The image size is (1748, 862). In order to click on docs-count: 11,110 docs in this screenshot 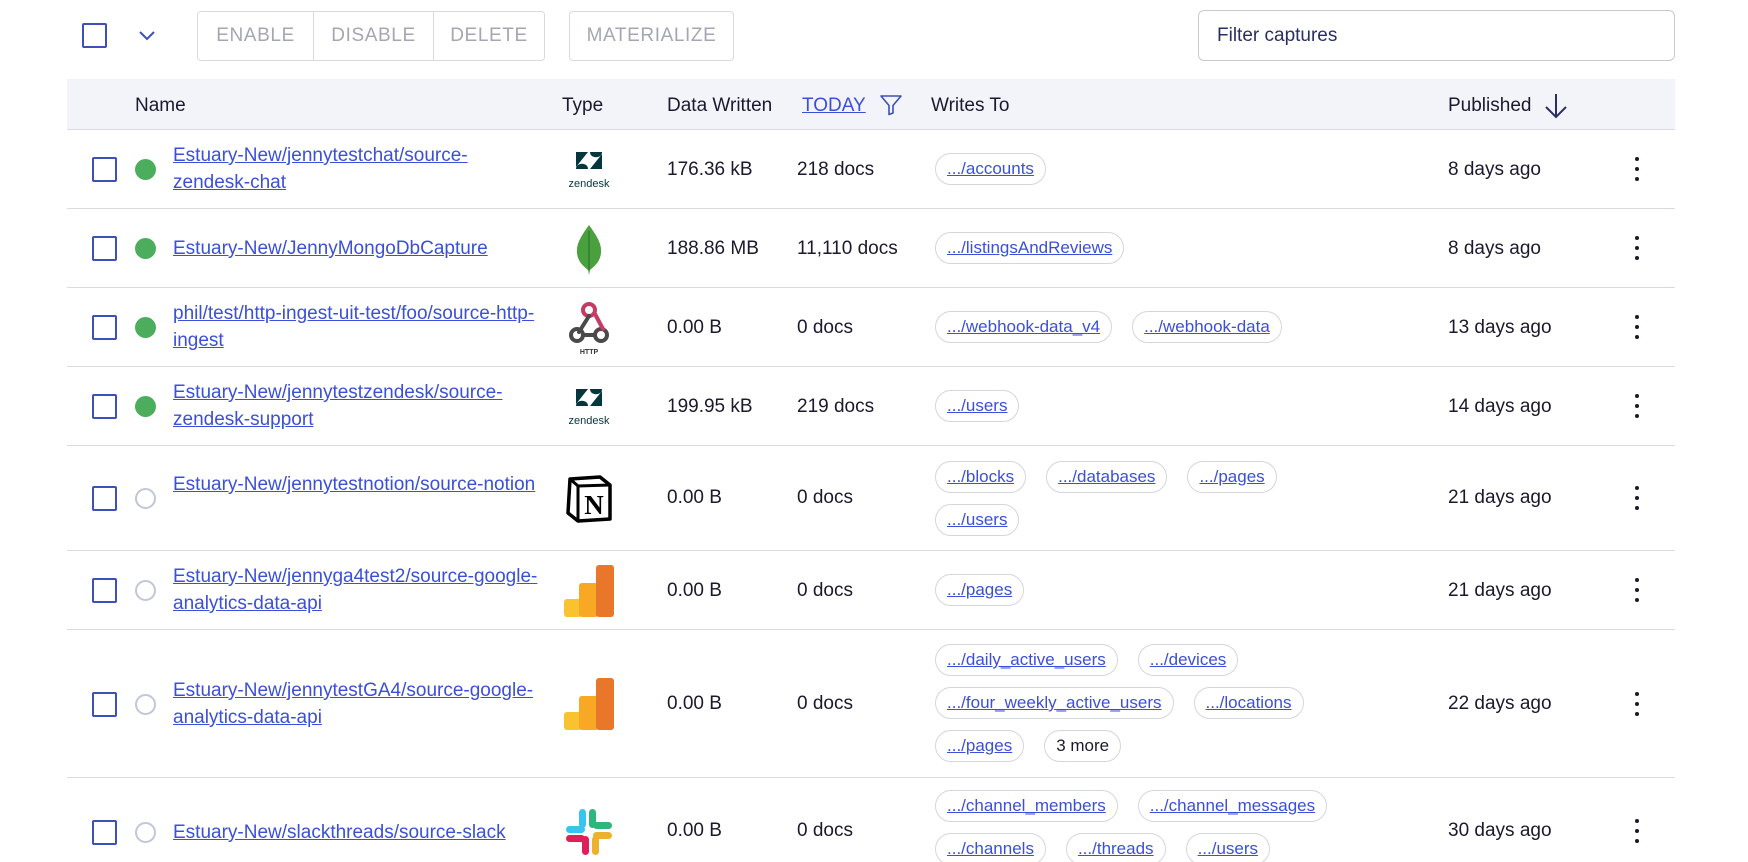, I will do `click(847, 248)`.